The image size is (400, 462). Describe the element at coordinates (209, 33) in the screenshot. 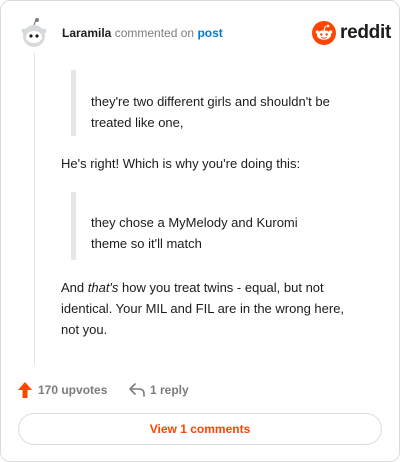

I see `post-link: post` at that location.